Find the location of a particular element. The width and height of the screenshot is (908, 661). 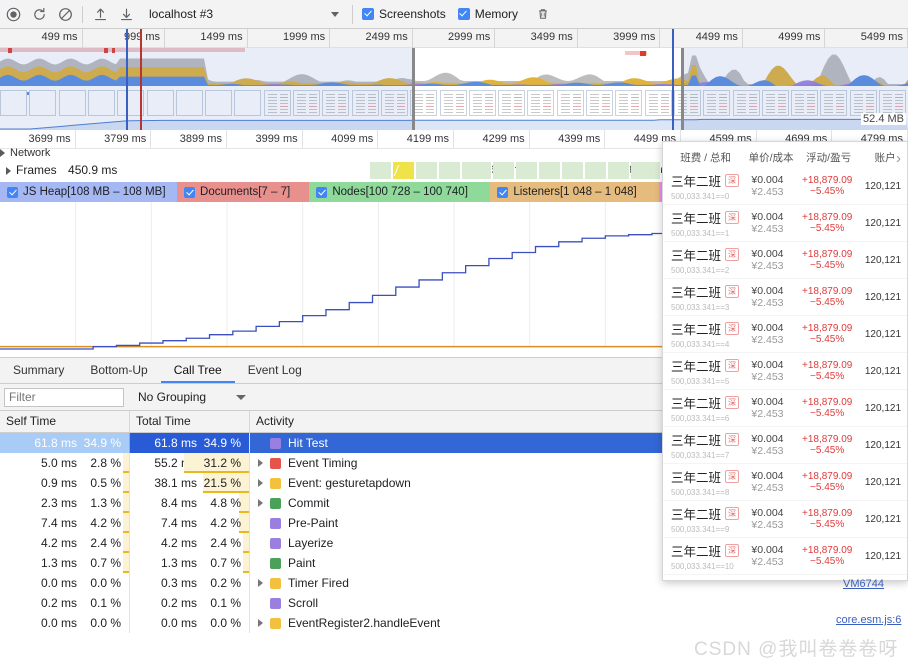

activity-name: Hit Test is located at coordinates (308, 443).